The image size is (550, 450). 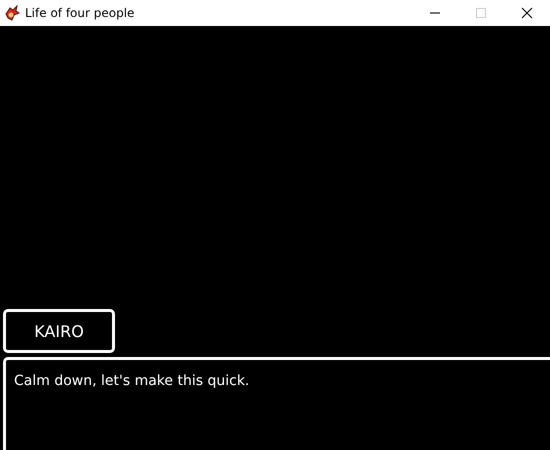 I want to click on window-title: Life of four people, so click(x=79, y=13).